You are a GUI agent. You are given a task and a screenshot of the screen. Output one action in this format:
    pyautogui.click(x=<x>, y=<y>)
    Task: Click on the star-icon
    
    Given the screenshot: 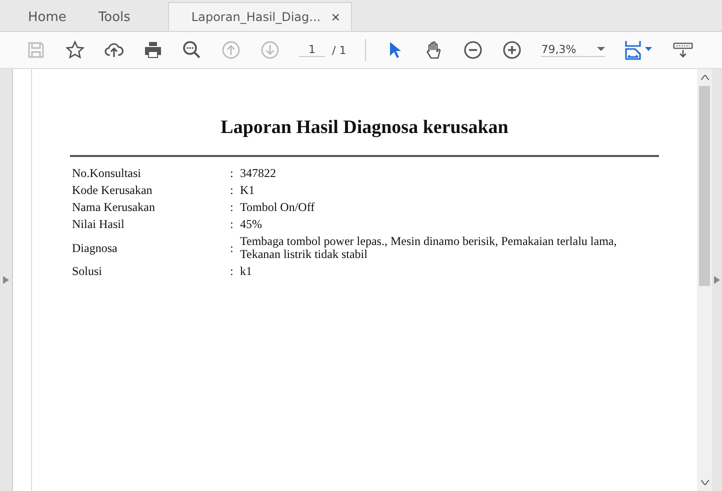 What is the action you would take?
    pyautogui.click(x=75, y=50)
    